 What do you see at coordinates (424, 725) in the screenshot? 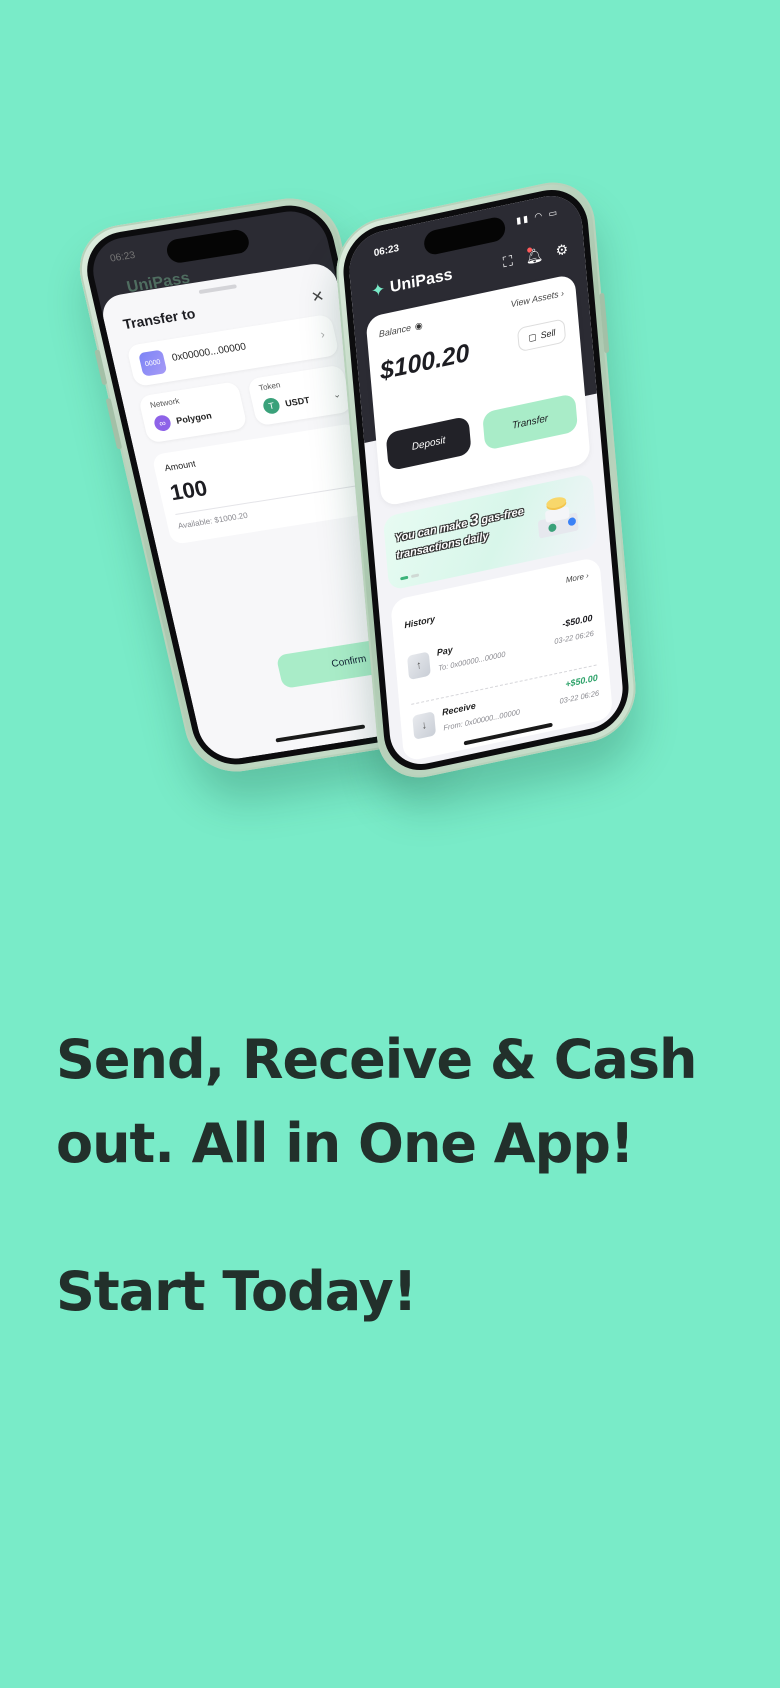
I see `receive-icon: ↓` at bounding box center [424, 725].